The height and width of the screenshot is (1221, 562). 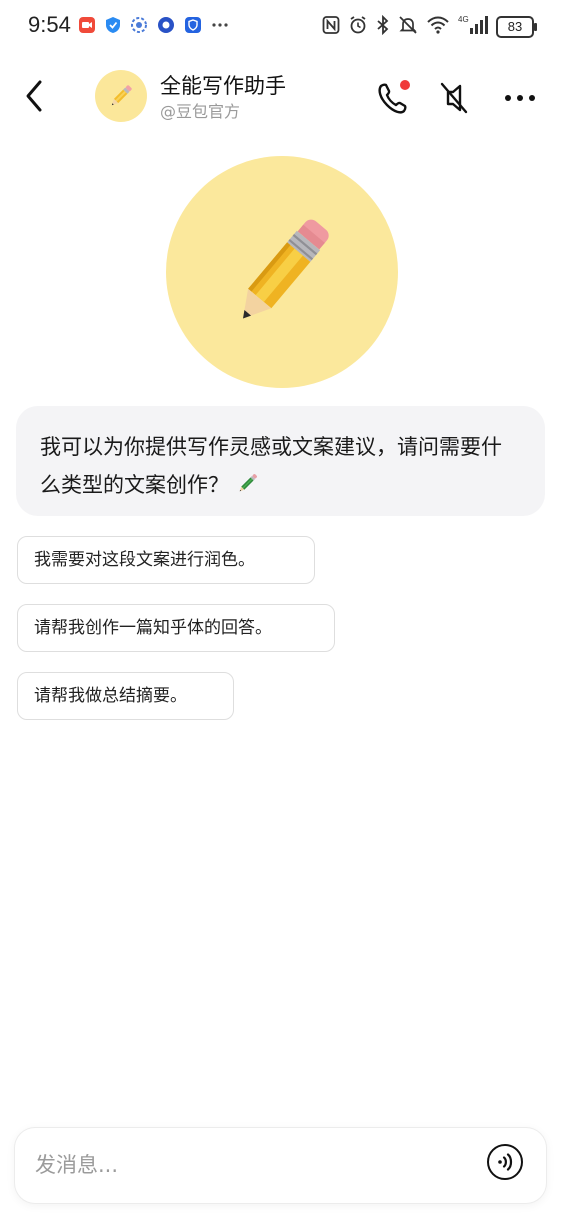 What do you see at coordinates (125, 696) in the screenshot?
I see `suggestion-chip: 请帮我做总结摘要。` at bounding box center [125, 696].